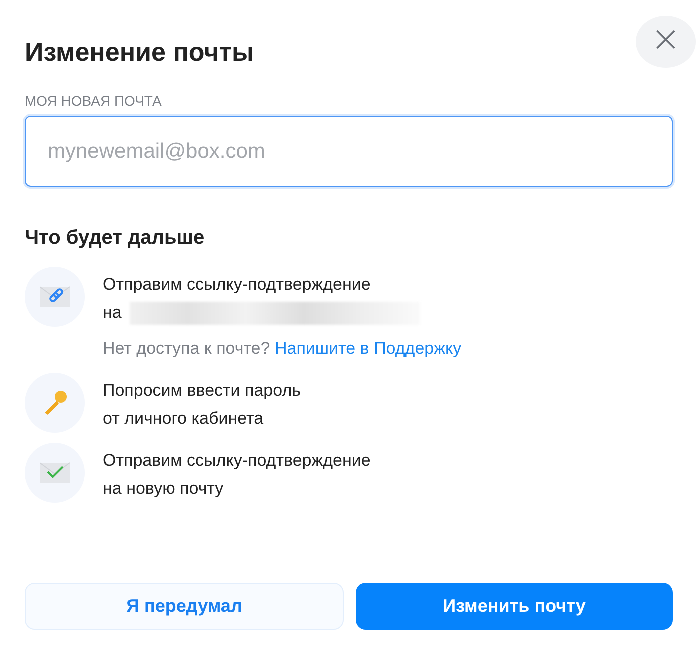 The width and height of the screenshot is (700, 646). I want to click on step-text: на, so click(112, 313).